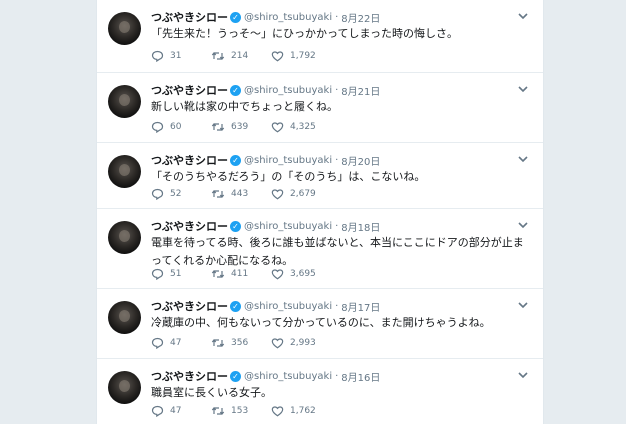  Describe the element at coordinates (176, 56) in the screenshot. I see `reply-count: 31` at that location.